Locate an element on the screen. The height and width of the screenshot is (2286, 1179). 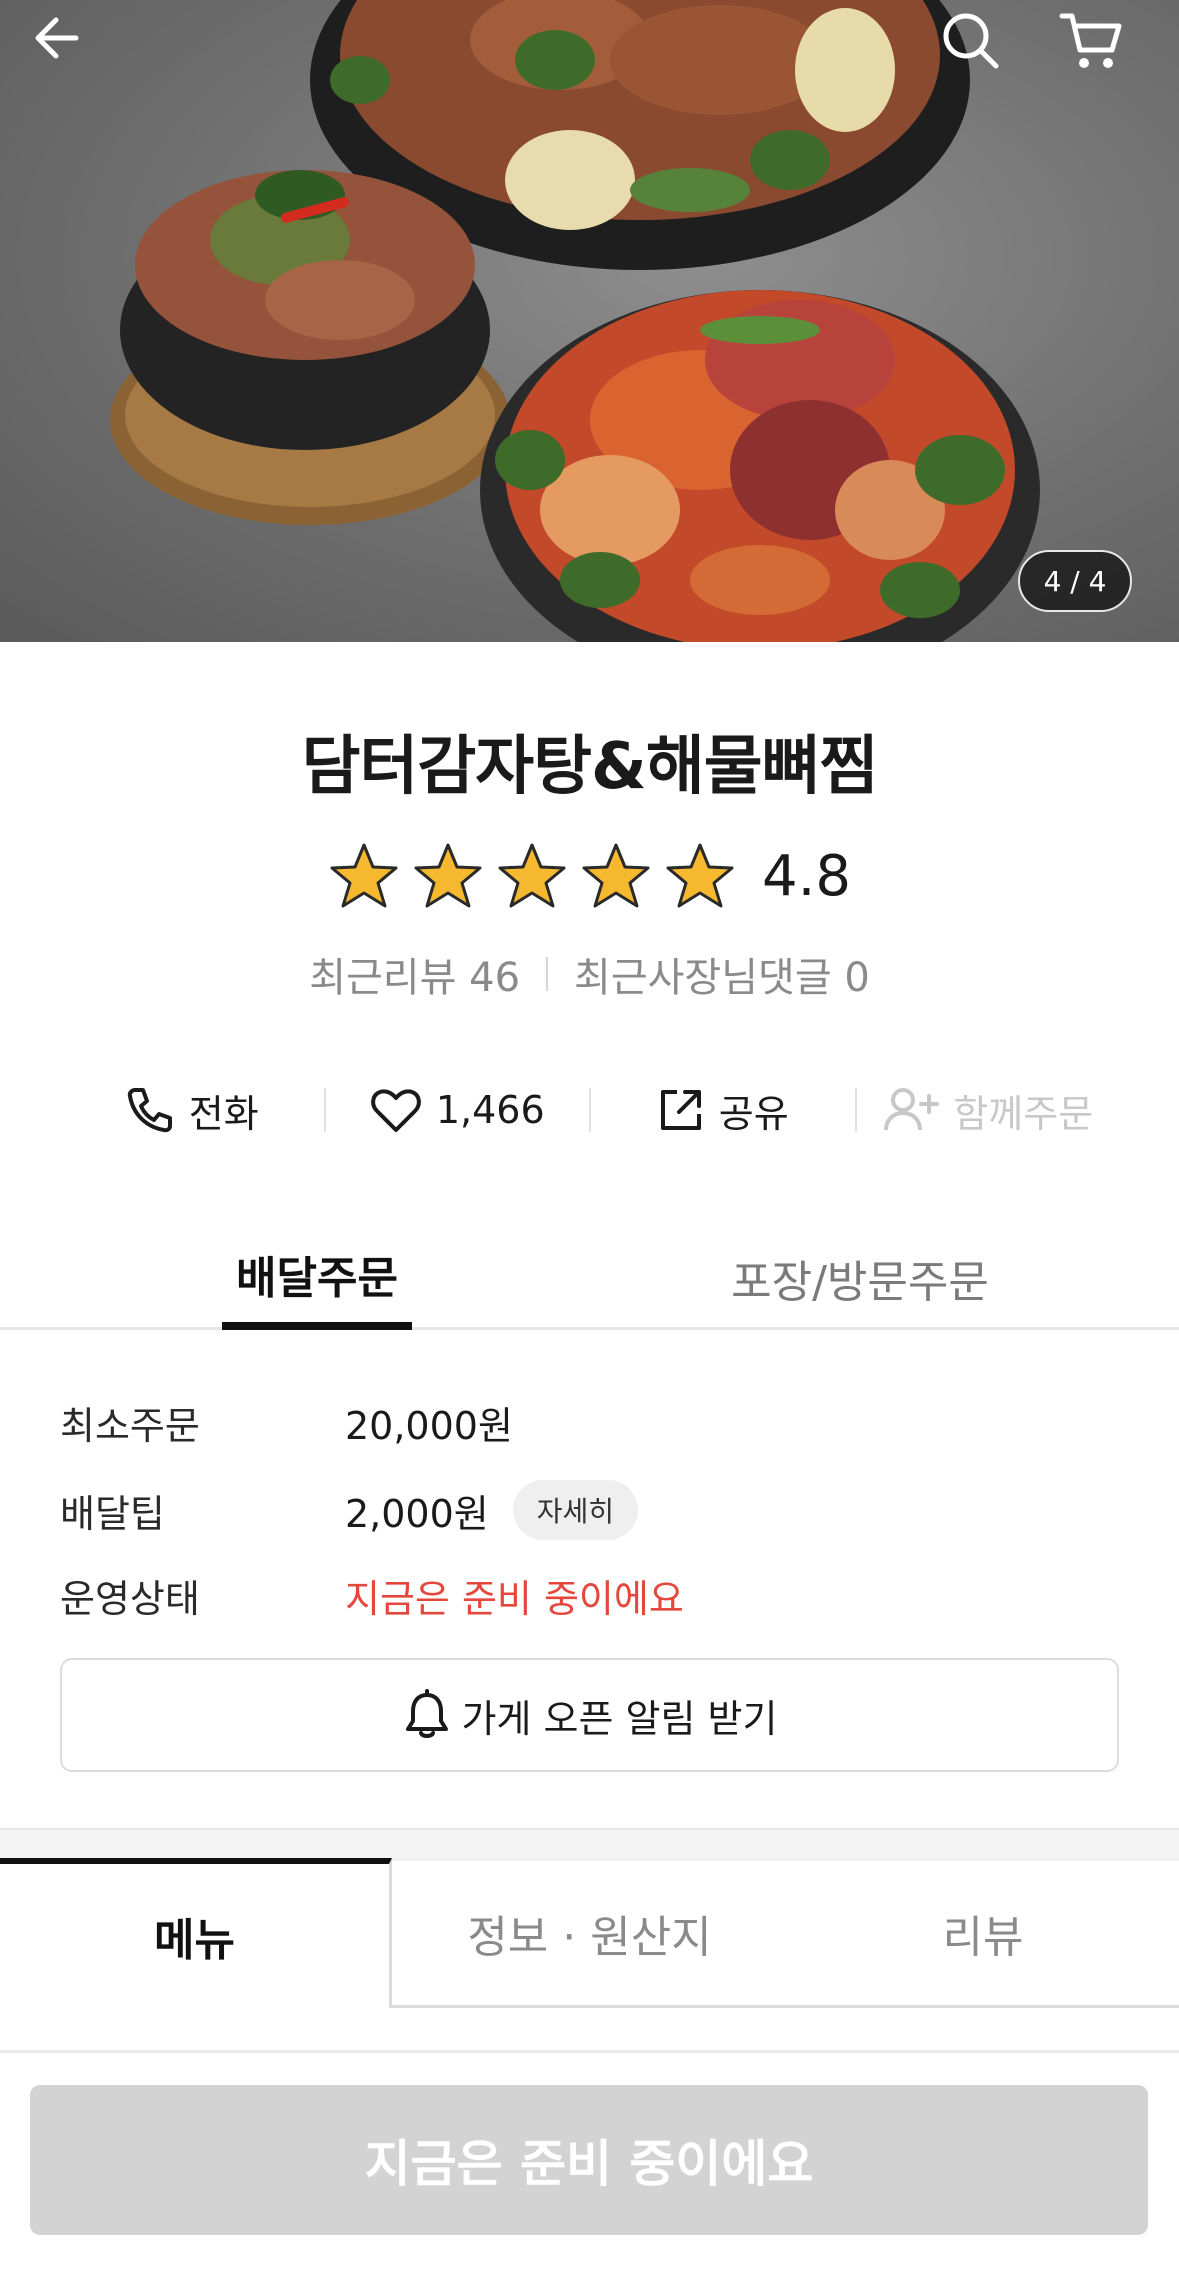
recent-reviews-link: 최근리뷰 46 is located at coordinates (414, 974).